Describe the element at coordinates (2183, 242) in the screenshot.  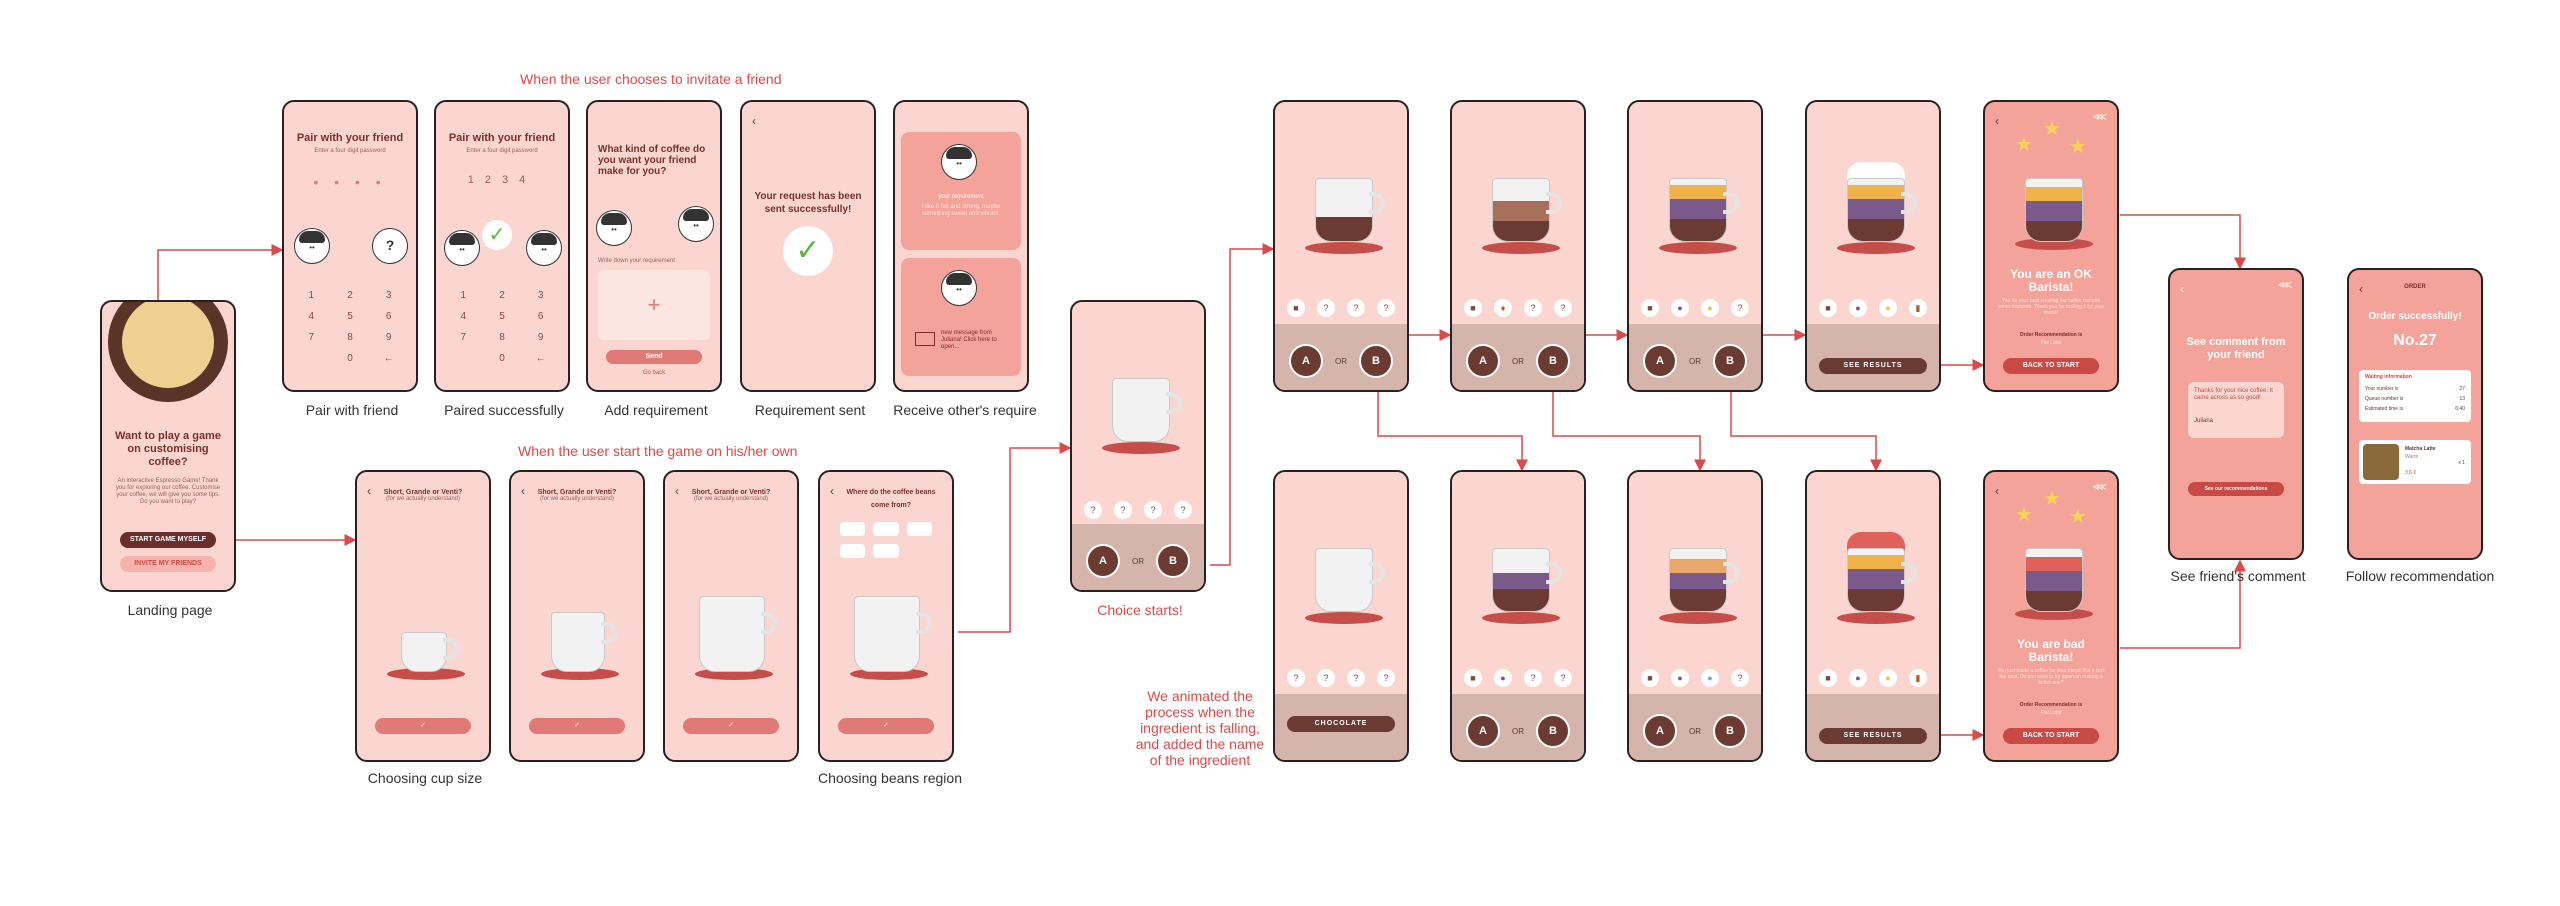
I see `arrow-ok-to-comment` at that location.